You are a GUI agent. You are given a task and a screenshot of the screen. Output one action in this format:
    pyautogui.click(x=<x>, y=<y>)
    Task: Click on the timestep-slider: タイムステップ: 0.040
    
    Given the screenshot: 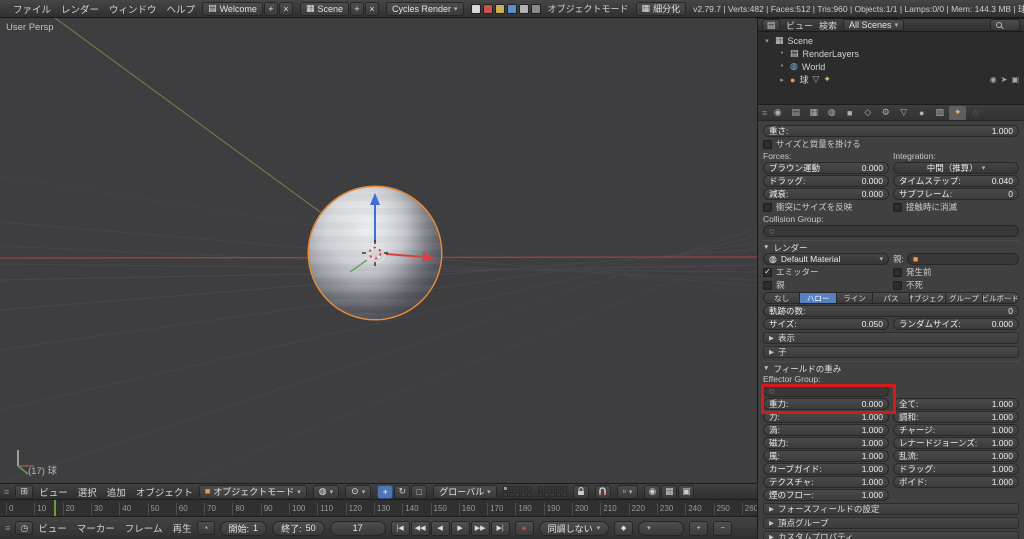 What is the action you would take?
    pyautogui.click(x=956, y=181)
    